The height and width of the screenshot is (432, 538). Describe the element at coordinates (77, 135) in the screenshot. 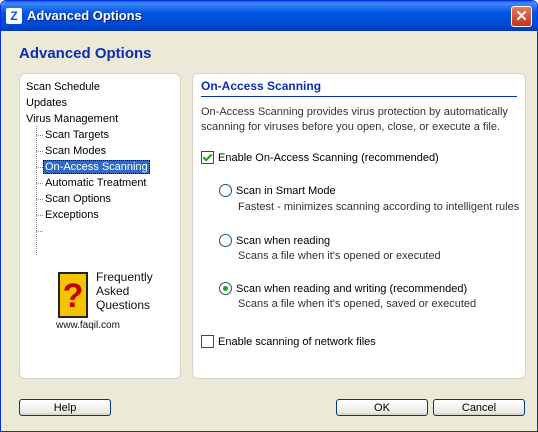

I see `sidebar-item-scan-targets: Scan Targets` at that location.